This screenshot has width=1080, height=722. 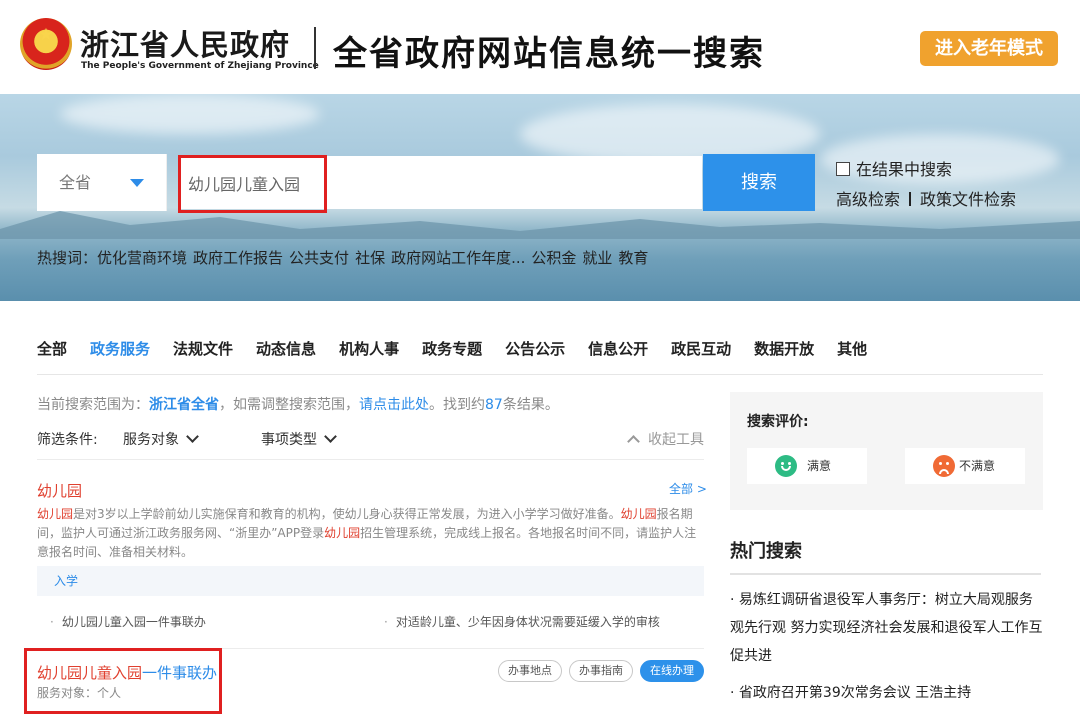 I want to click on scope-mid: ，如需调整搜索范围，, so click(x=289, y=405).